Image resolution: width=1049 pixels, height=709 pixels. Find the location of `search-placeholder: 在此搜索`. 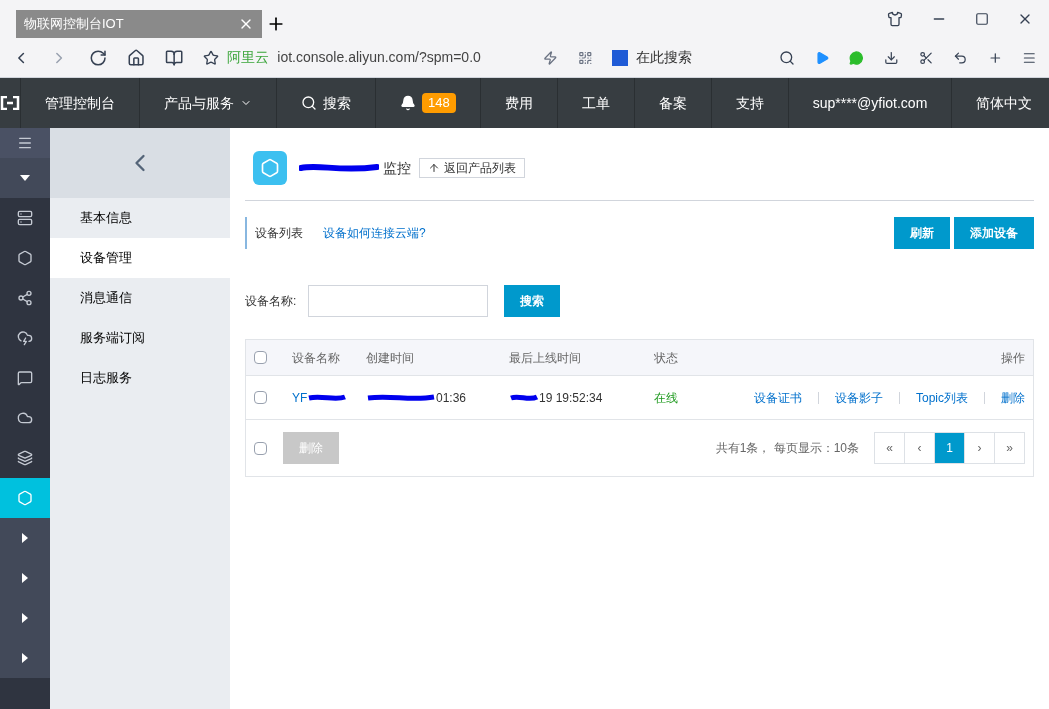

search-placeholder: 在此搜索 is located at coordinates (665, 57).